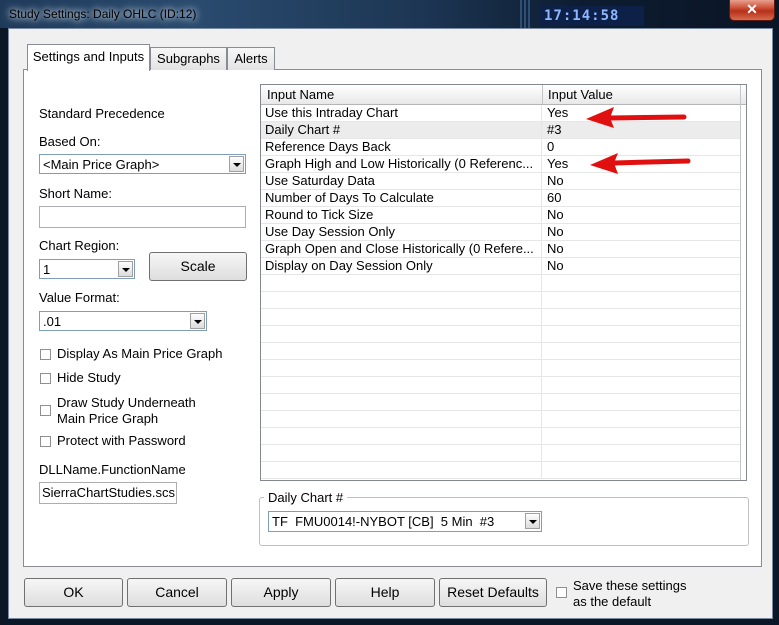 The width and height of the screenshot is (779, 625). I want to click on draw-study-underneath-checkbox, so click(45, 410).